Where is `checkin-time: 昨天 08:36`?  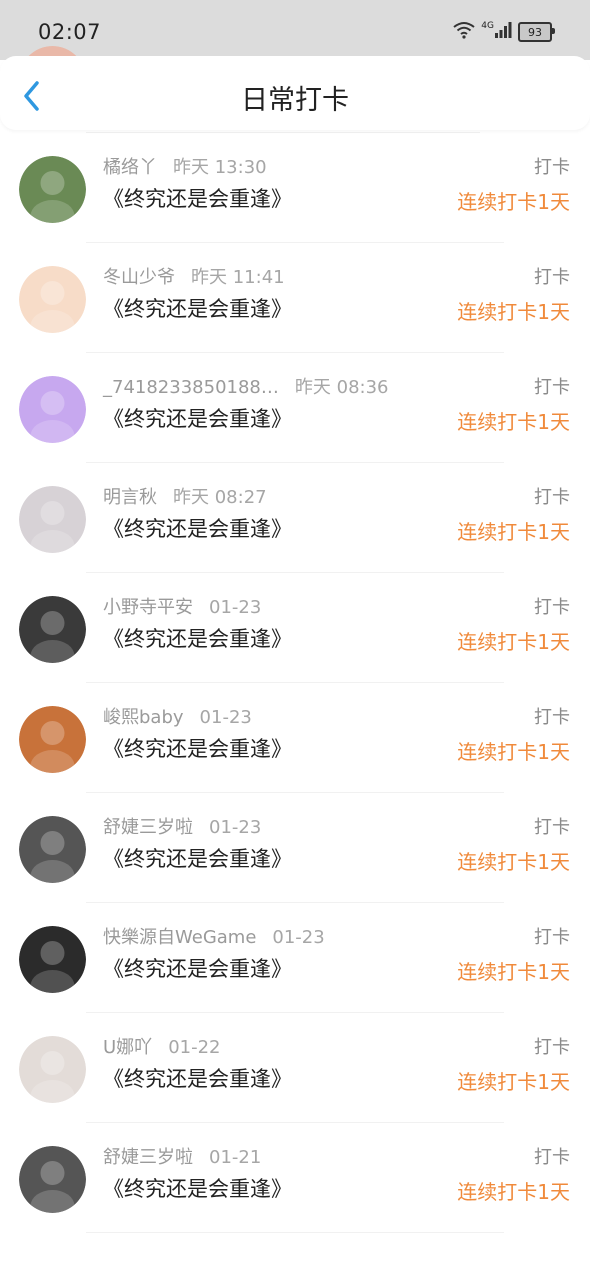
checkin-time: 昨天 08:36 is located at coordinates (341, 387).